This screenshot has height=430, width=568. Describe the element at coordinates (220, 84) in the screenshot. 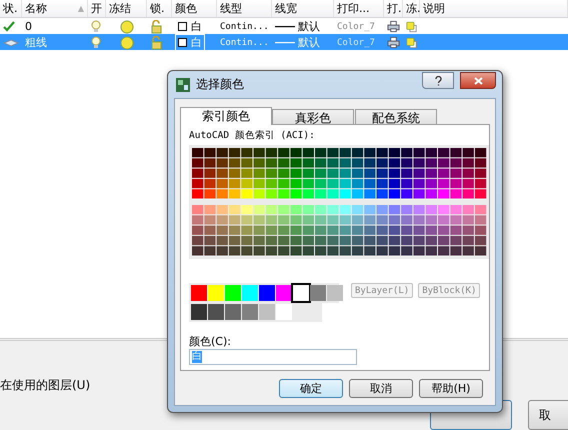

I see `dialog-title: 选择颜色` at that location.